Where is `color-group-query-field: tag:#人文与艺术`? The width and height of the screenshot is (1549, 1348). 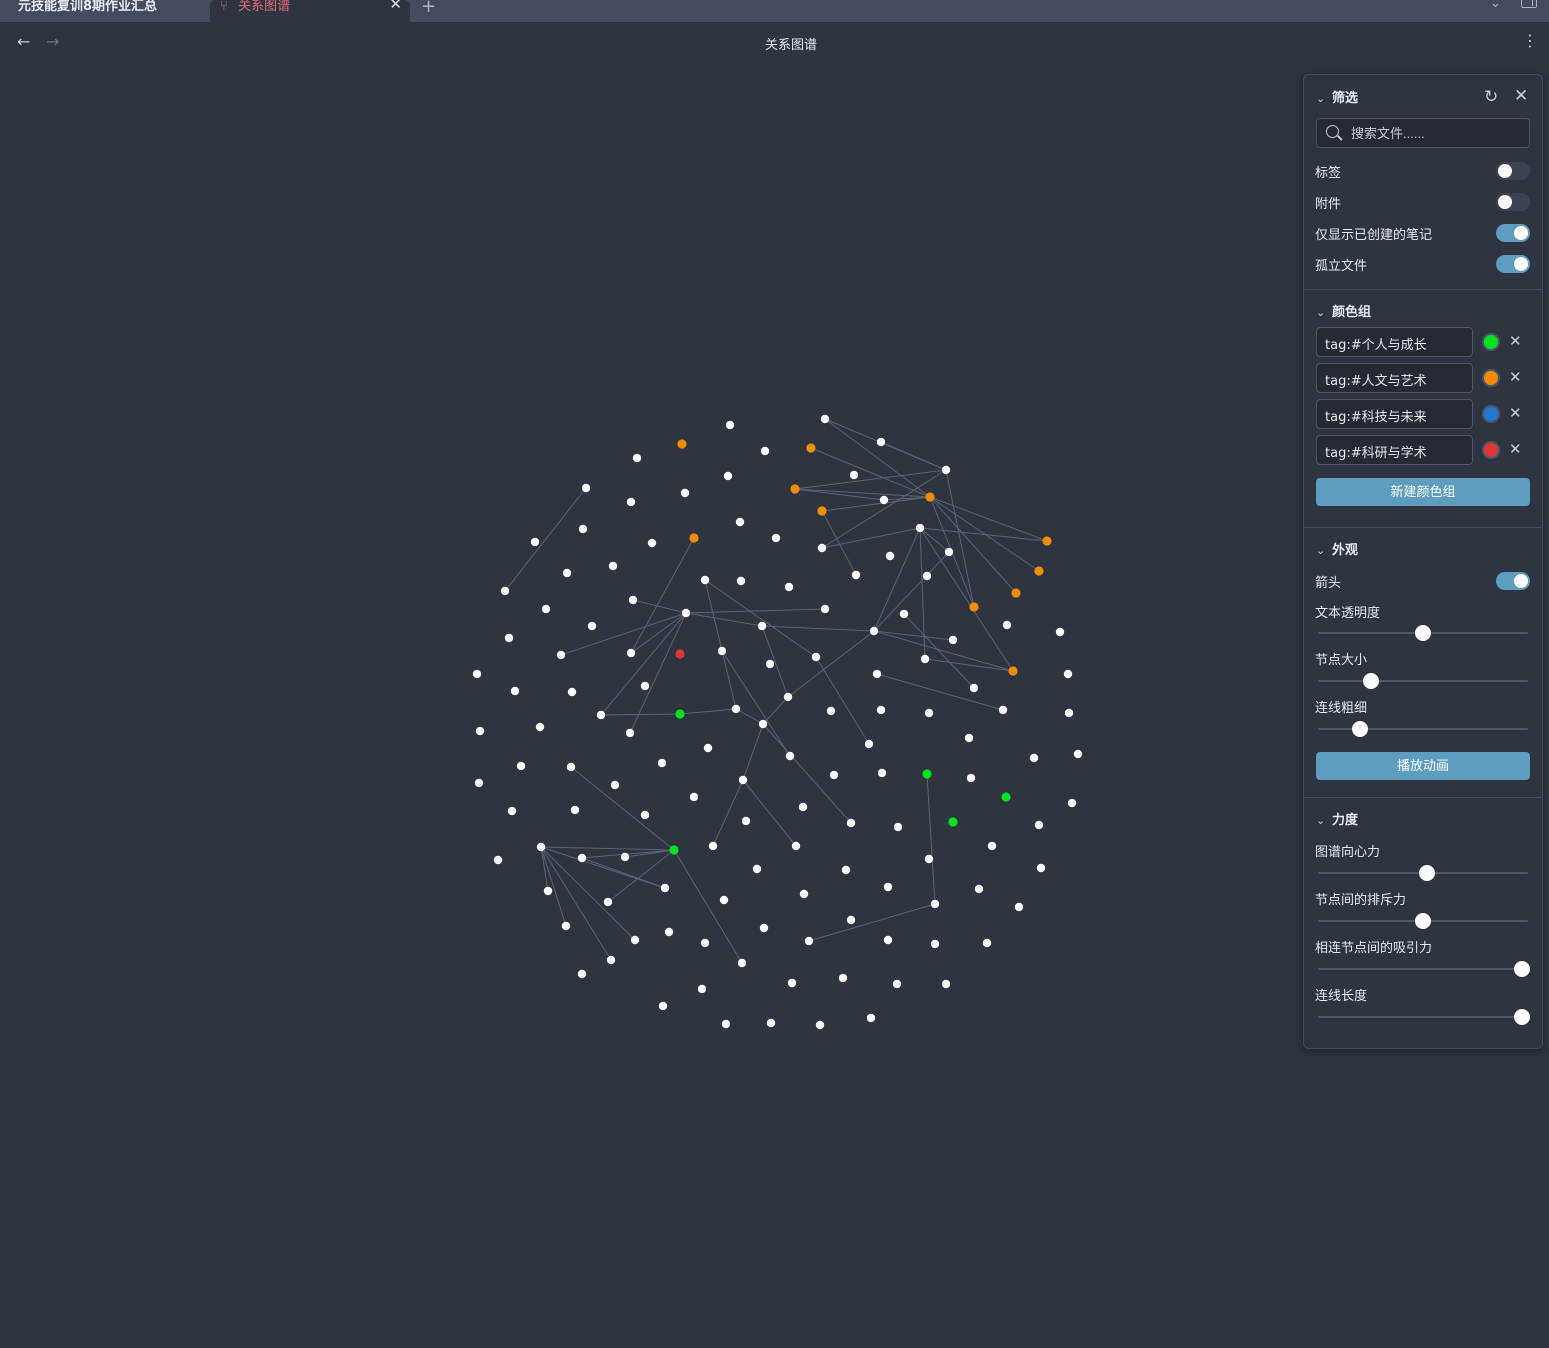 color-group-query-field: tag:#人文与艺术 is located at coordinates (1394, 378).